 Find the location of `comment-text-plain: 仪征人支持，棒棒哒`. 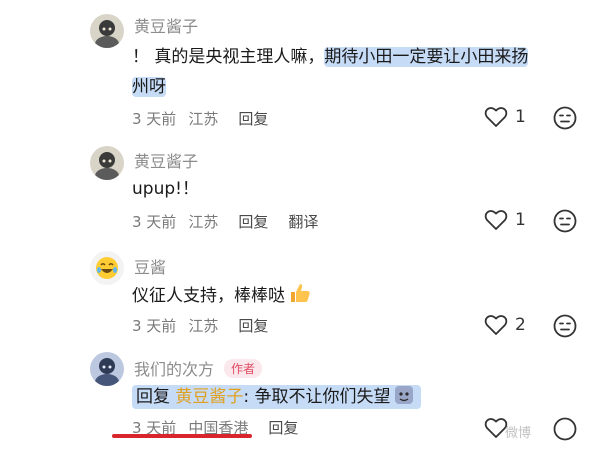

comment-text-plain: 仪征人支持，棒棒哒 is located at coordinates (208, 296).